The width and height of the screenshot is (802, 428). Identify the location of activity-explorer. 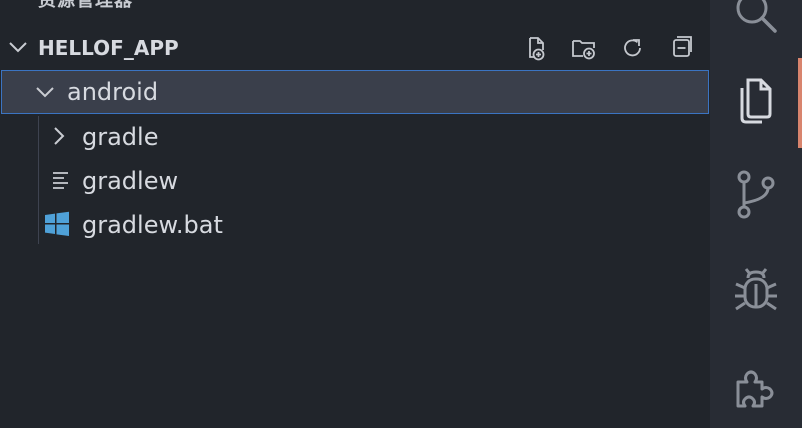
(756, 100).